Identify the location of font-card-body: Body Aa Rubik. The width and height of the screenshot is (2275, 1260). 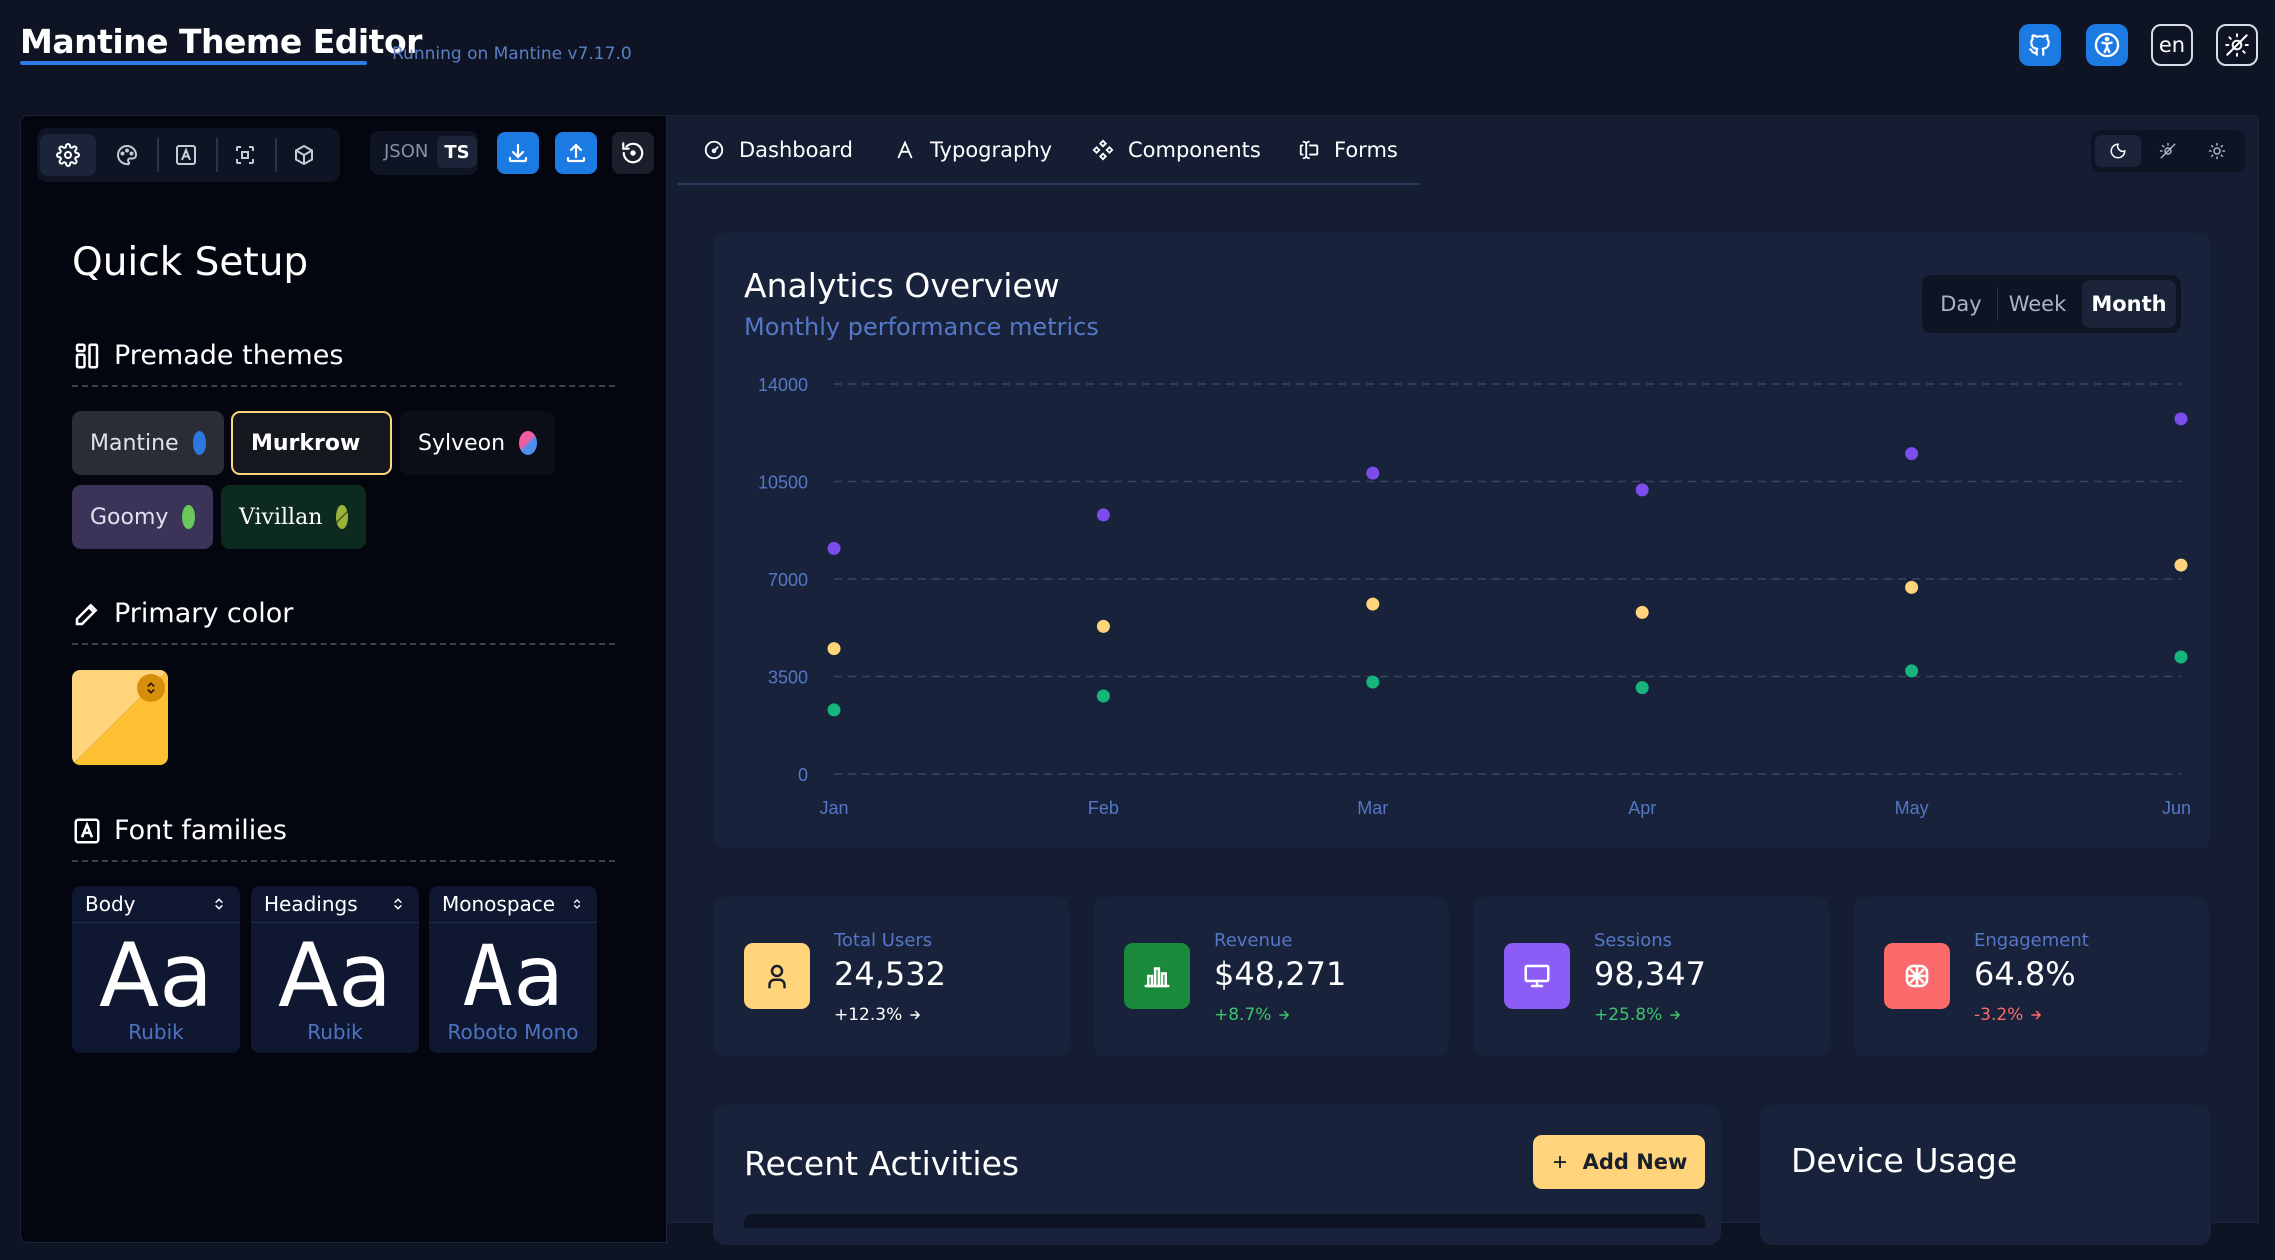
(156, 969).